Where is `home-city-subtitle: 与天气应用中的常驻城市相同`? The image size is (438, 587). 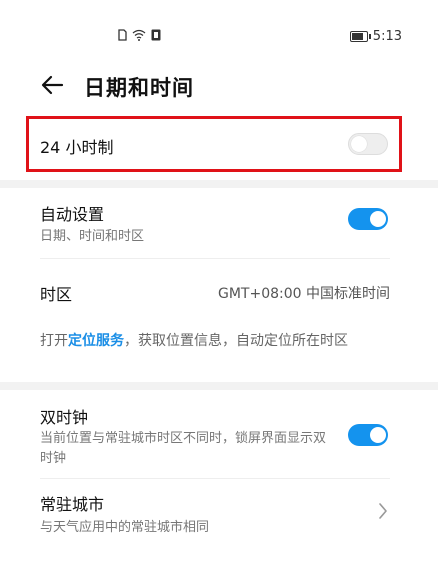
home-city-subtitle: 与天气应用中的常驻城市相同 is located at coordinates (125, 527).